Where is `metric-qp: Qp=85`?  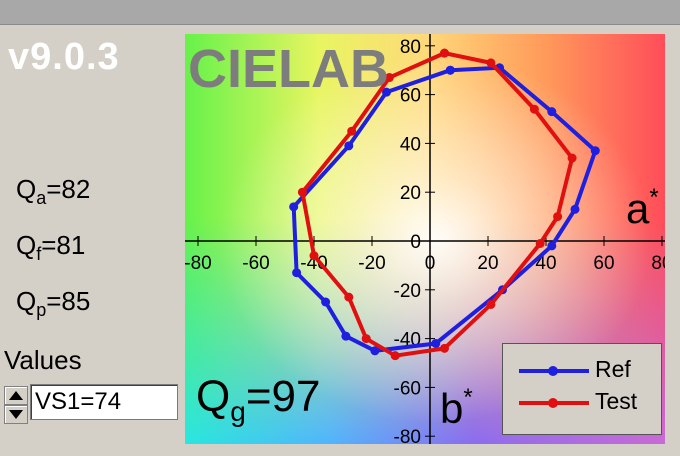
metric-qp: Qp=85 is located at coordinates (53, 303).